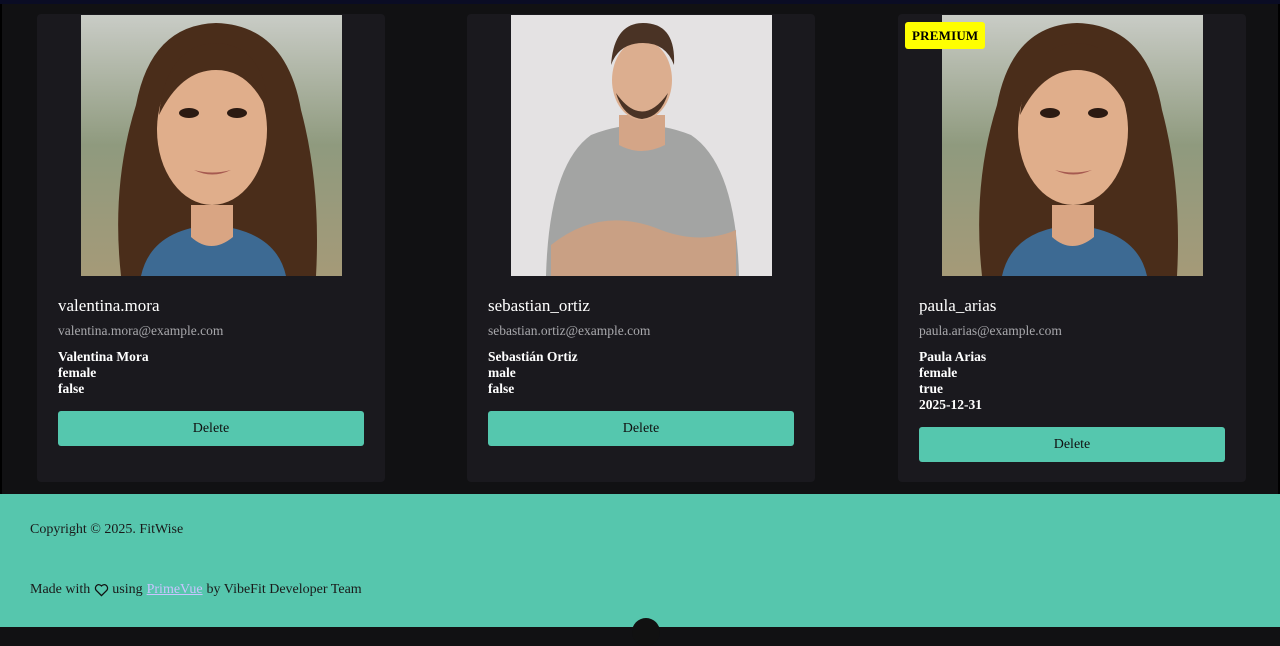 This screenshot has height=646, width=1280. I want to click on premium-flag: true, so click(931, 388).